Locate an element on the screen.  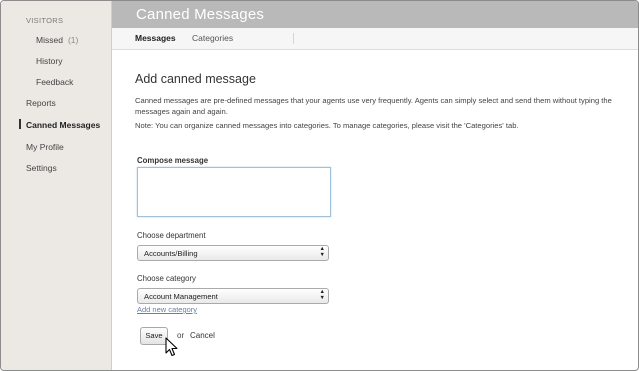
sidebar-item-my-profile: My Profile is located at coordinates (45, 147).